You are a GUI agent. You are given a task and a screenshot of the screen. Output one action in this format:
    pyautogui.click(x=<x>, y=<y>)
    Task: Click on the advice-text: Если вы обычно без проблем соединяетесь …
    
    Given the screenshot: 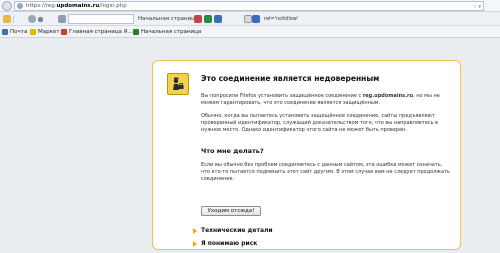 What is the action you would take?
    pyautogui.click(x=325, y=172)
    